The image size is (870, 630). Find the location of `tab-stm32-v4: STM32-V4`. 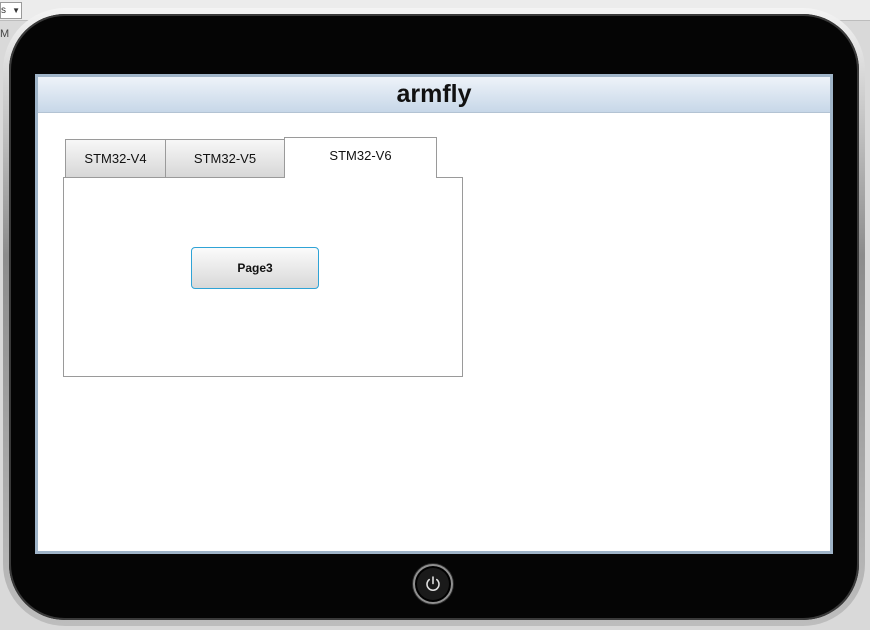

tab-stm32-v4: STM32-V4 is located at coordinates (115, 158).